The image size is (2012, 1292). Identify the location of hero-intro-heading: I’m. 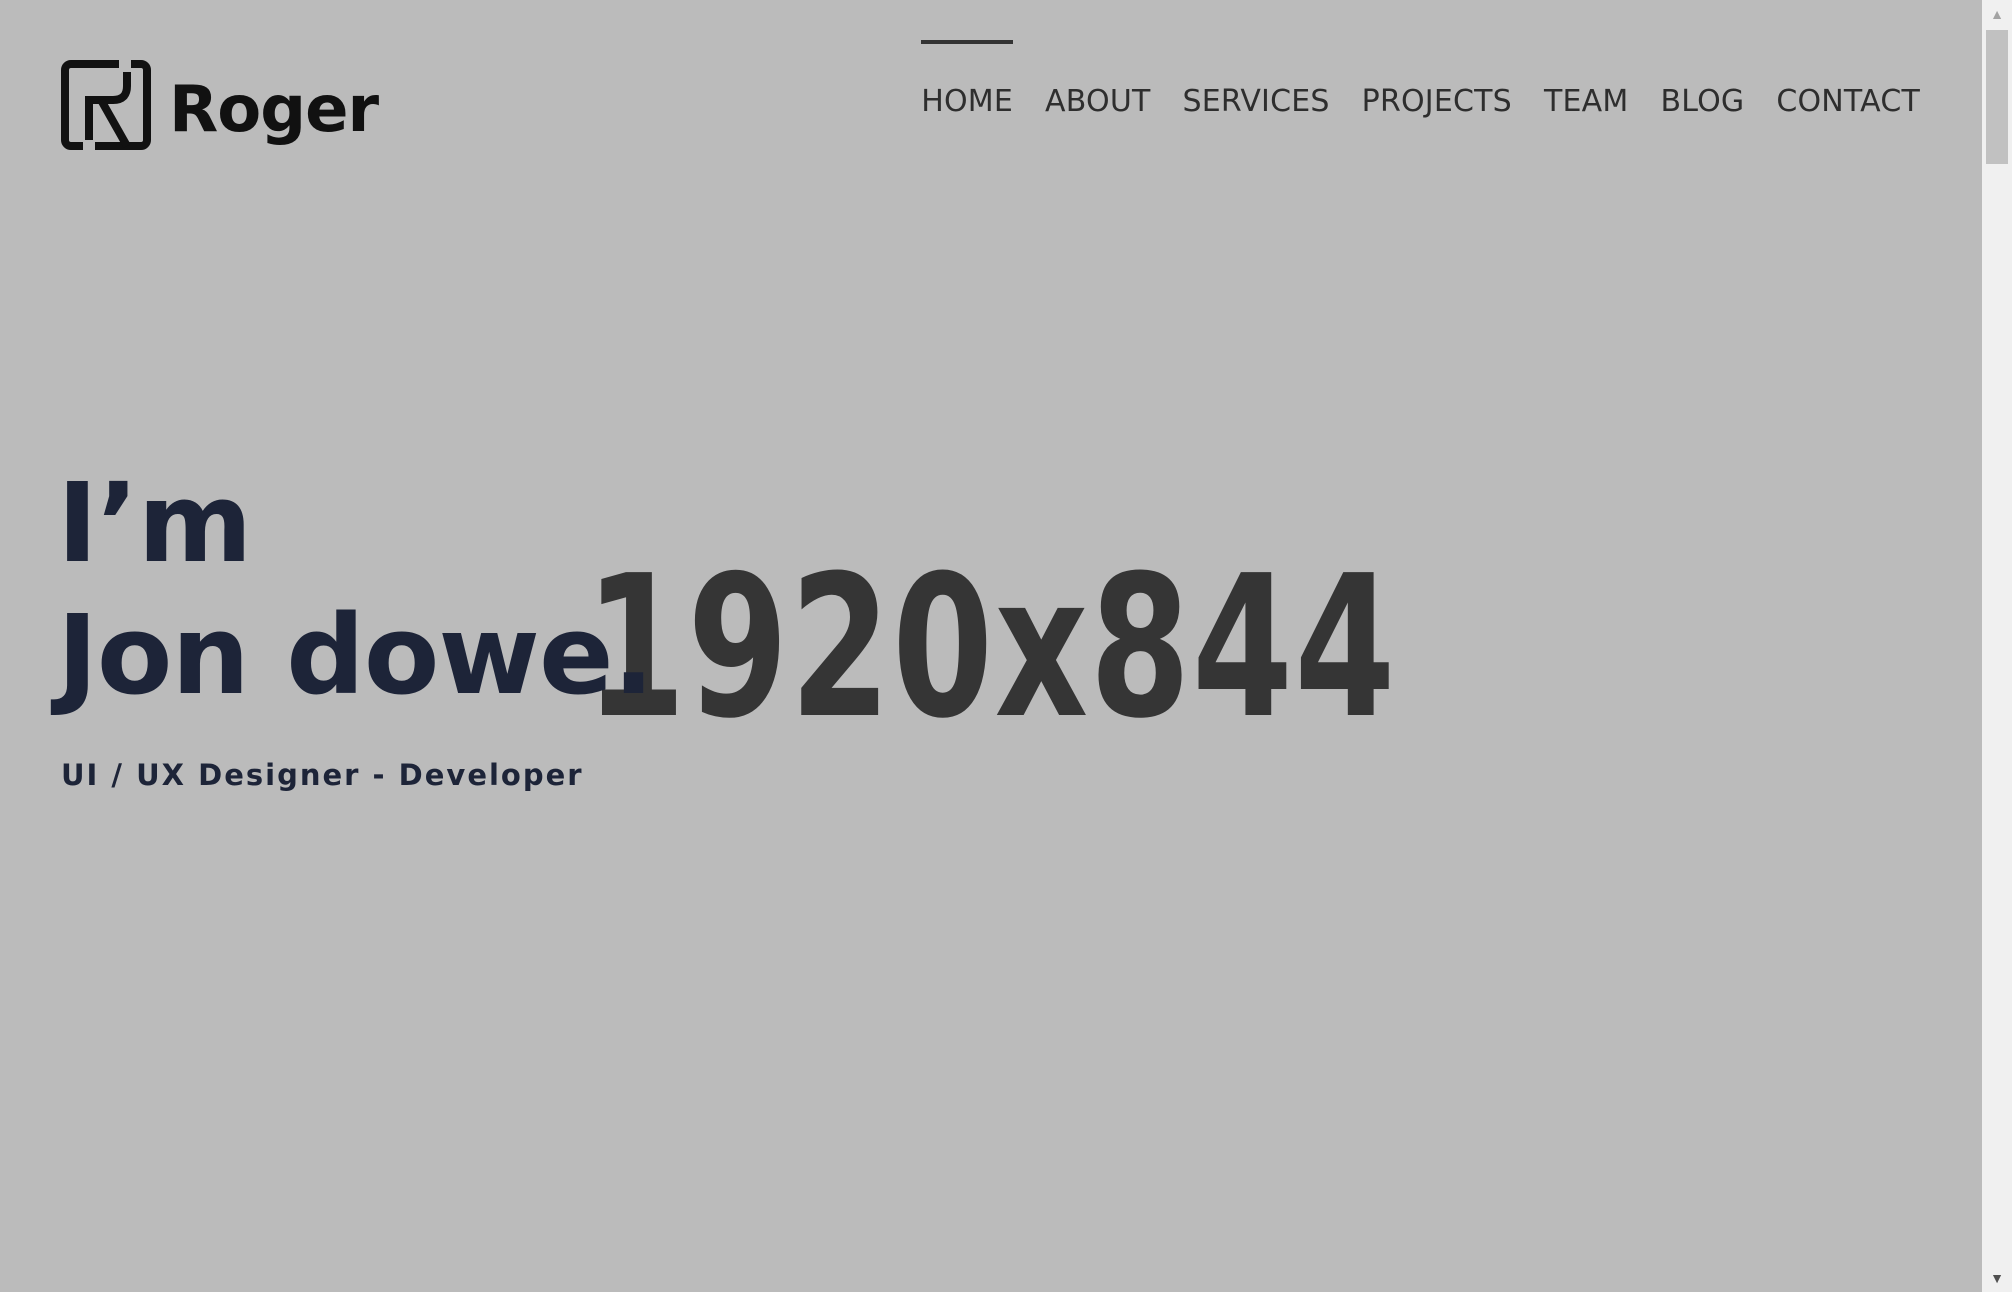
(154, 523).